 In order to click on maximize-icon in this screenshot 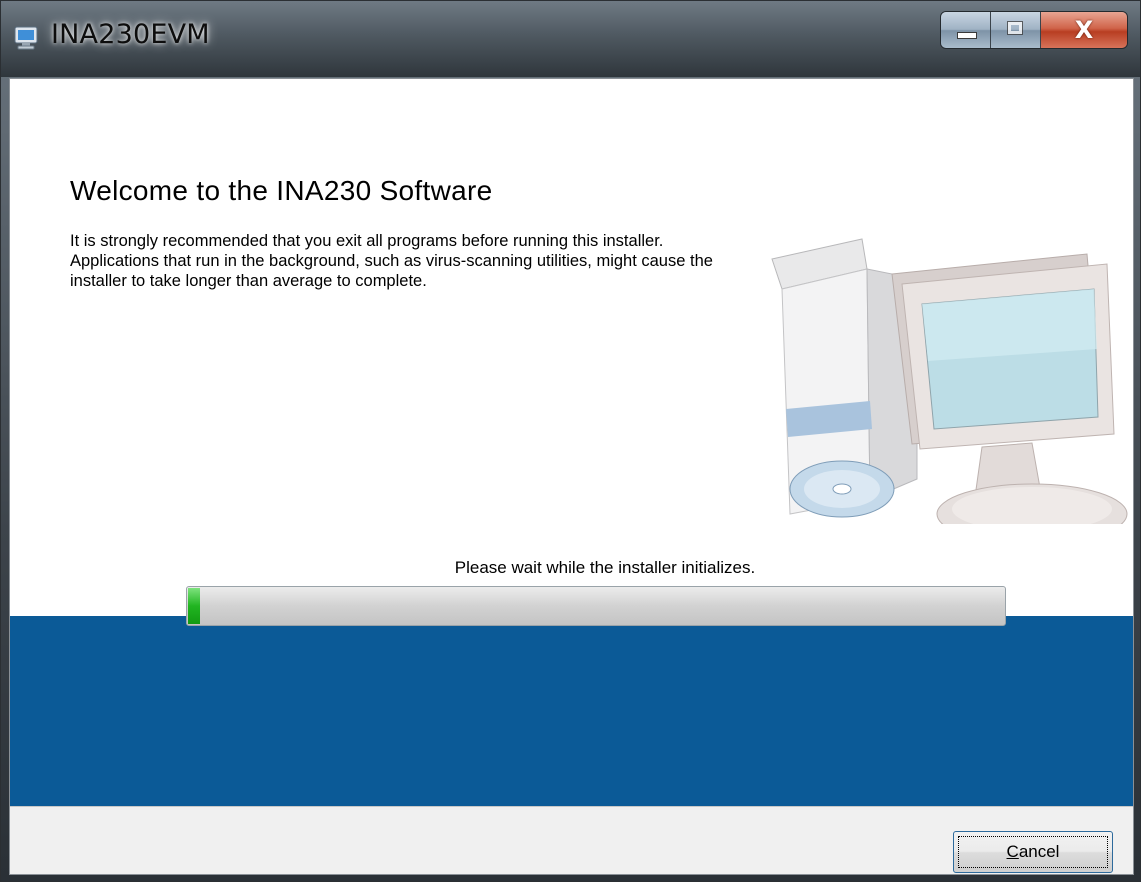, I will do `click(1015, 28)`.